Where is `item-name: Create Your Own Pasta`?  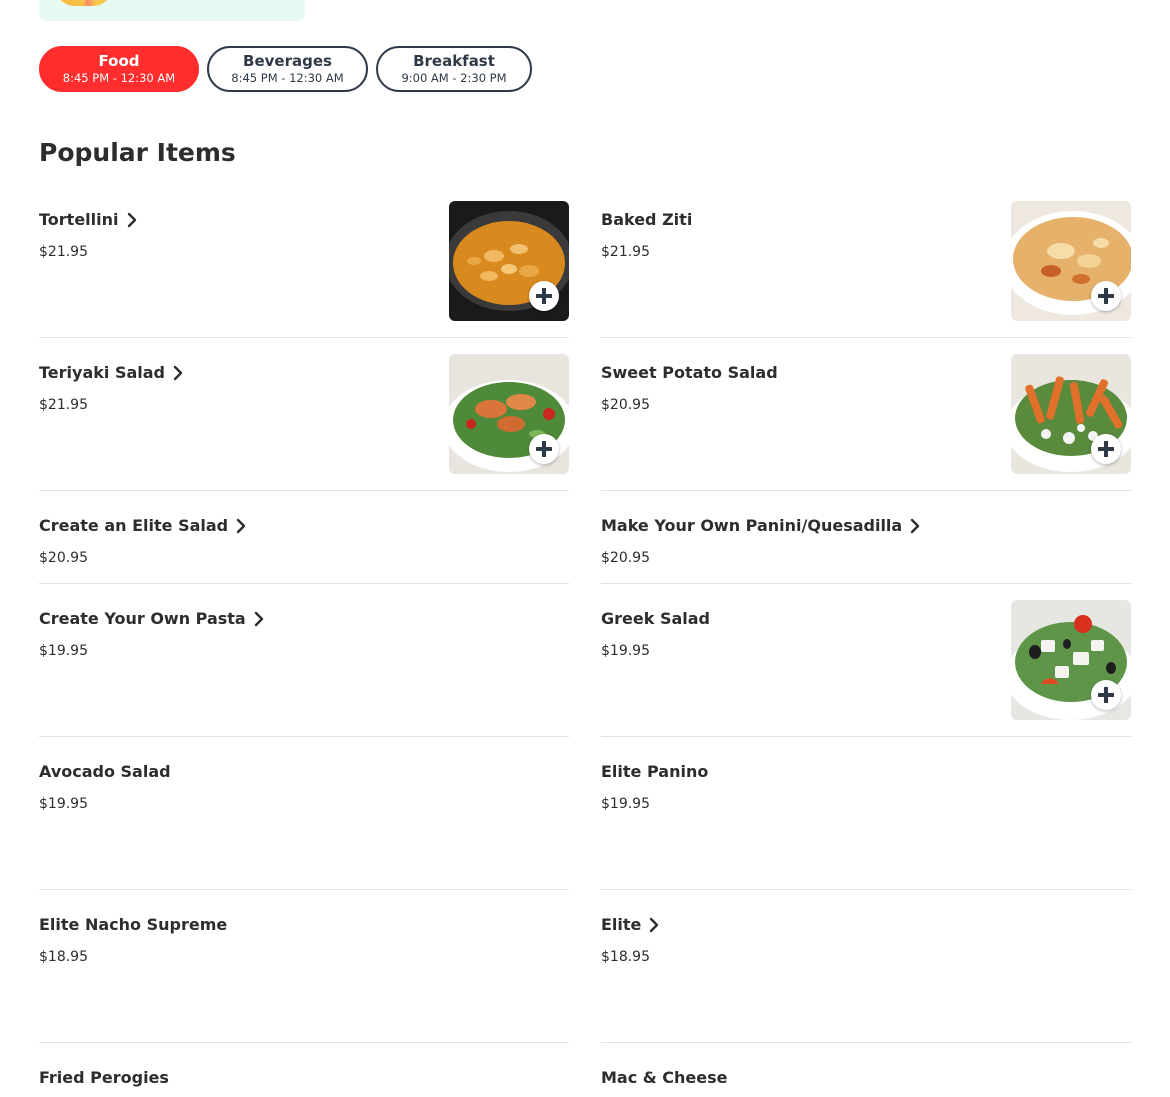
item-name: Create Your Own Pasta is located at coordinates (142, 618).